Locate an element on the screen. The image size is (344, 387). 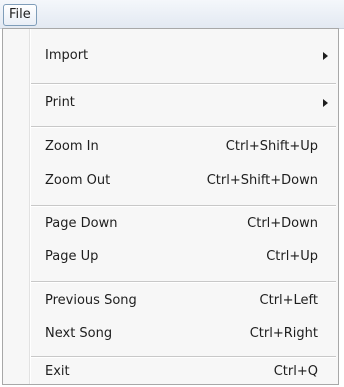
menu-bar: File is located at coordinates (172, 14).